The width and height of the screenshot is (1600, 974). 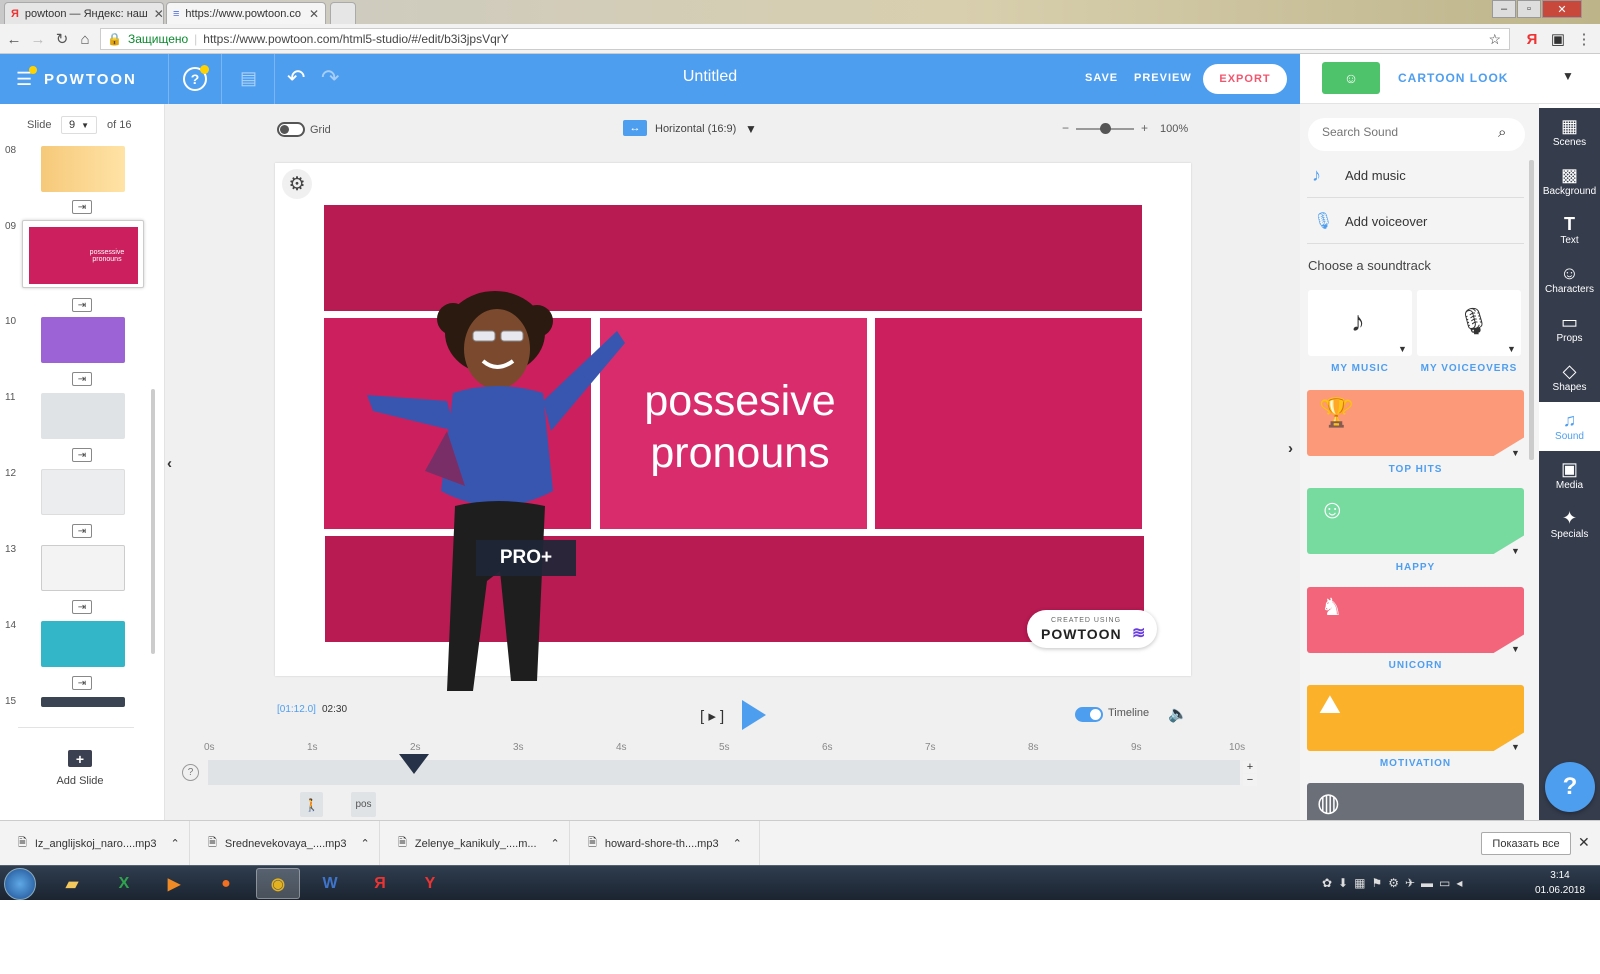 I want to click on timeline-zoom-out-icon: −, so click(x=1250, y=780).